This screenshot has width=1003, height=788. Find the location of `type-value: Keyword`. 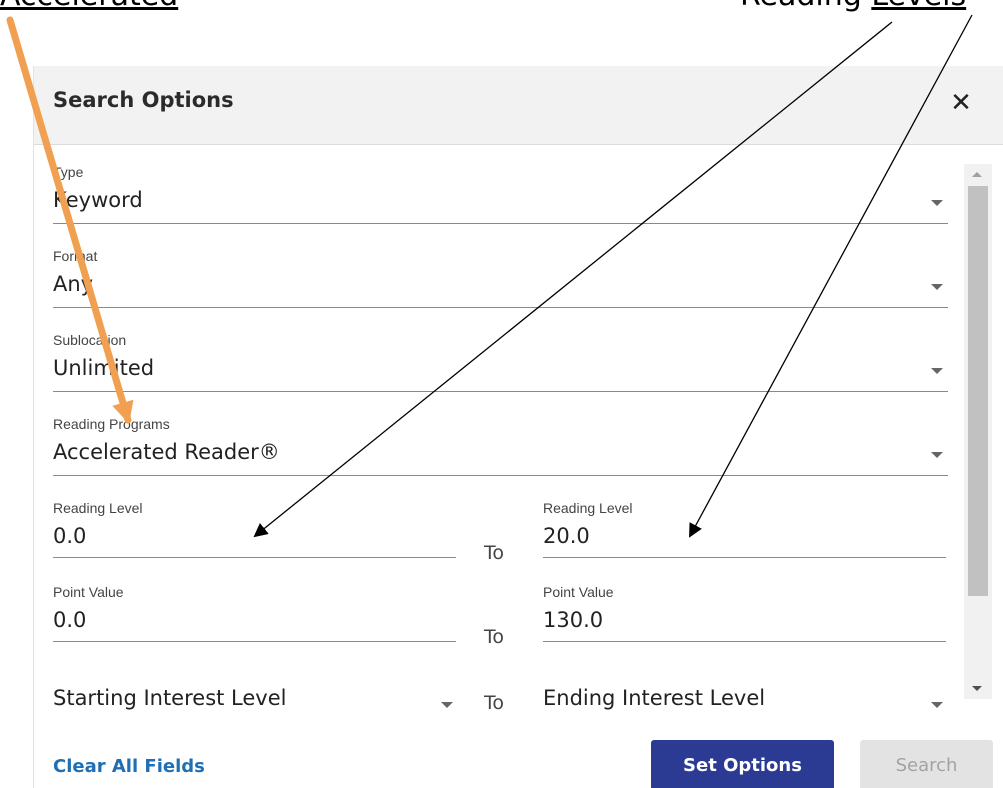

type-value: Keyword is located at coordinates (98, 200).